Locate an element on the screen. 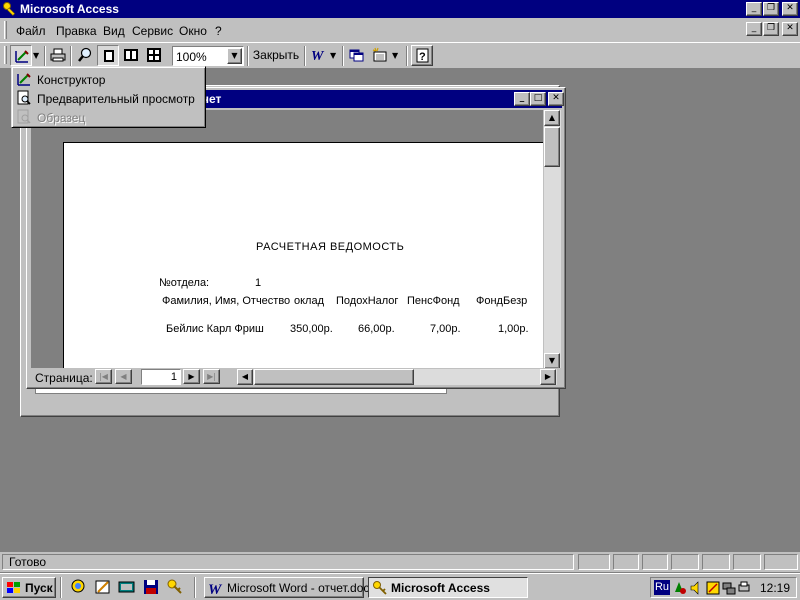 The width and height of the screenshot is (800, 600). zoom-combo: 100% ▼ is located at coordinates (208, 56).